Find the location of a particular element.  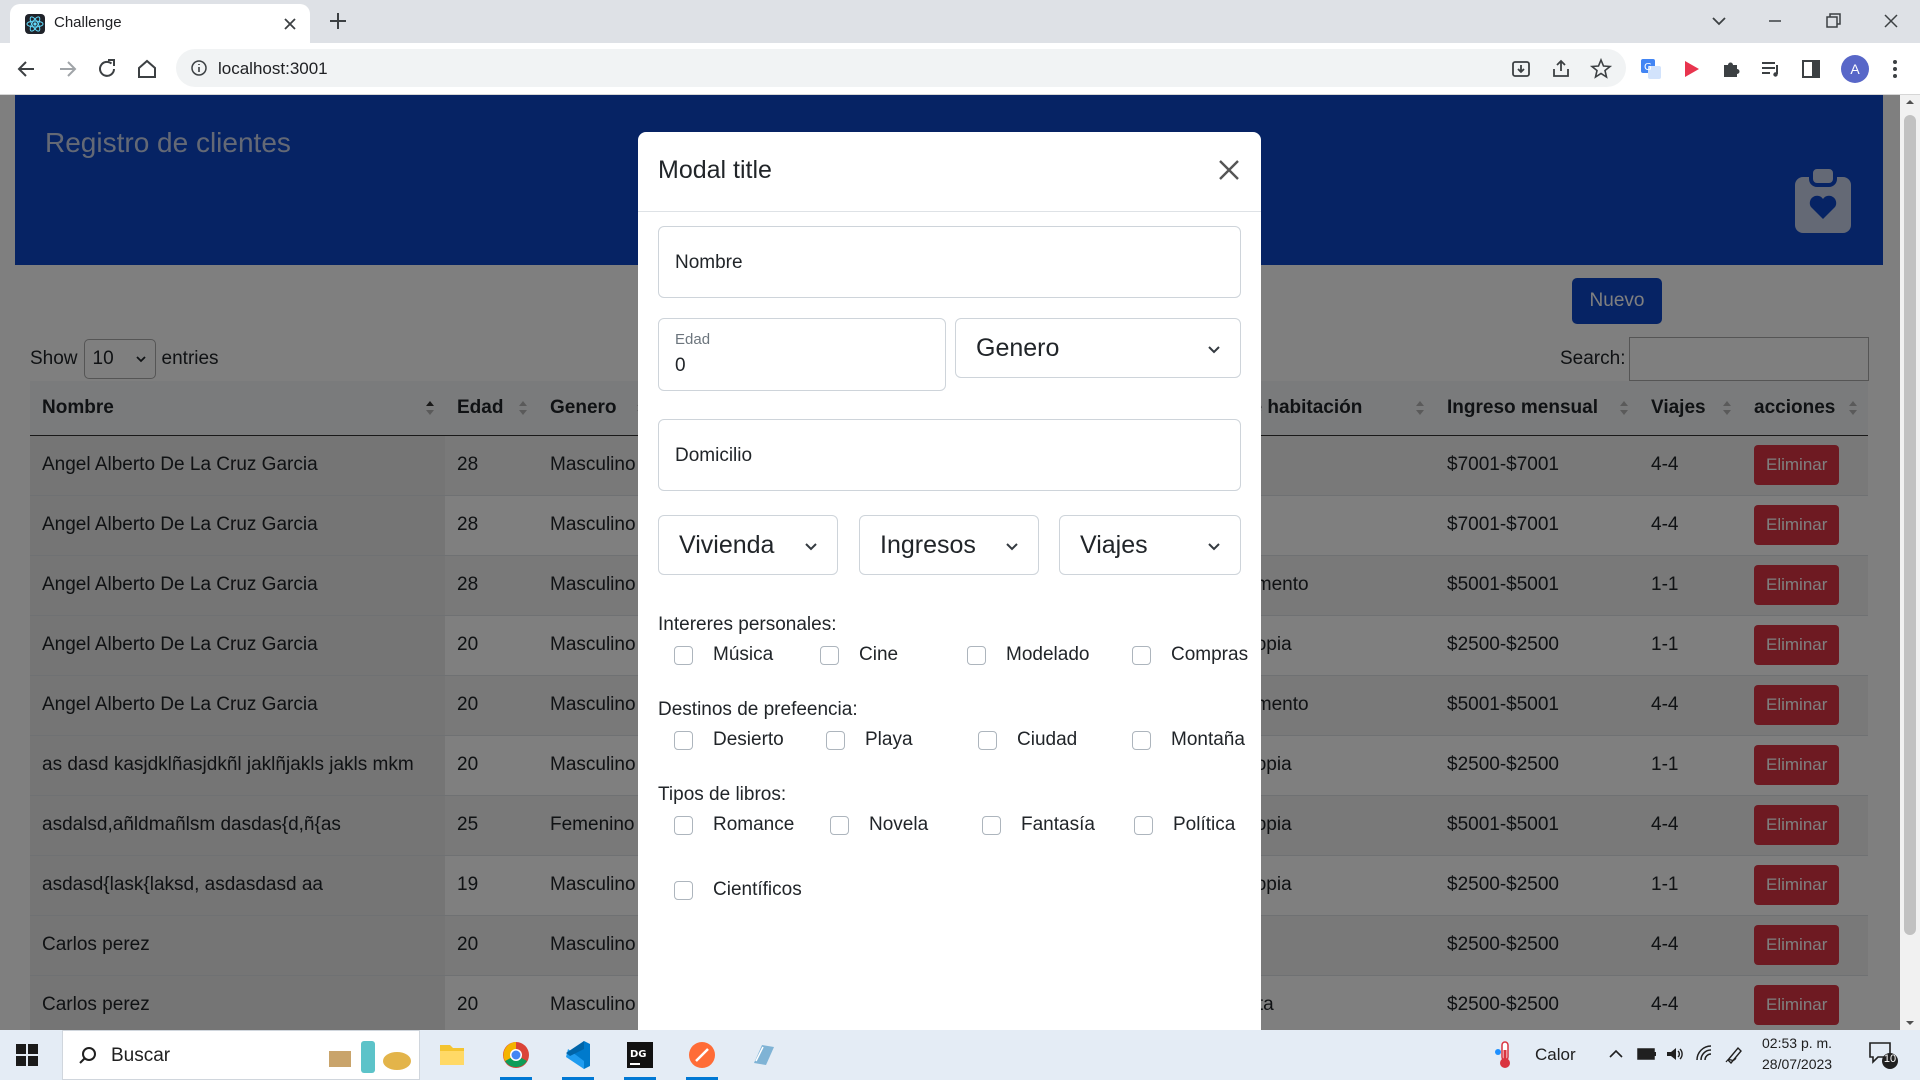

thermometer-icon is located at coordinates (1505, 1055).